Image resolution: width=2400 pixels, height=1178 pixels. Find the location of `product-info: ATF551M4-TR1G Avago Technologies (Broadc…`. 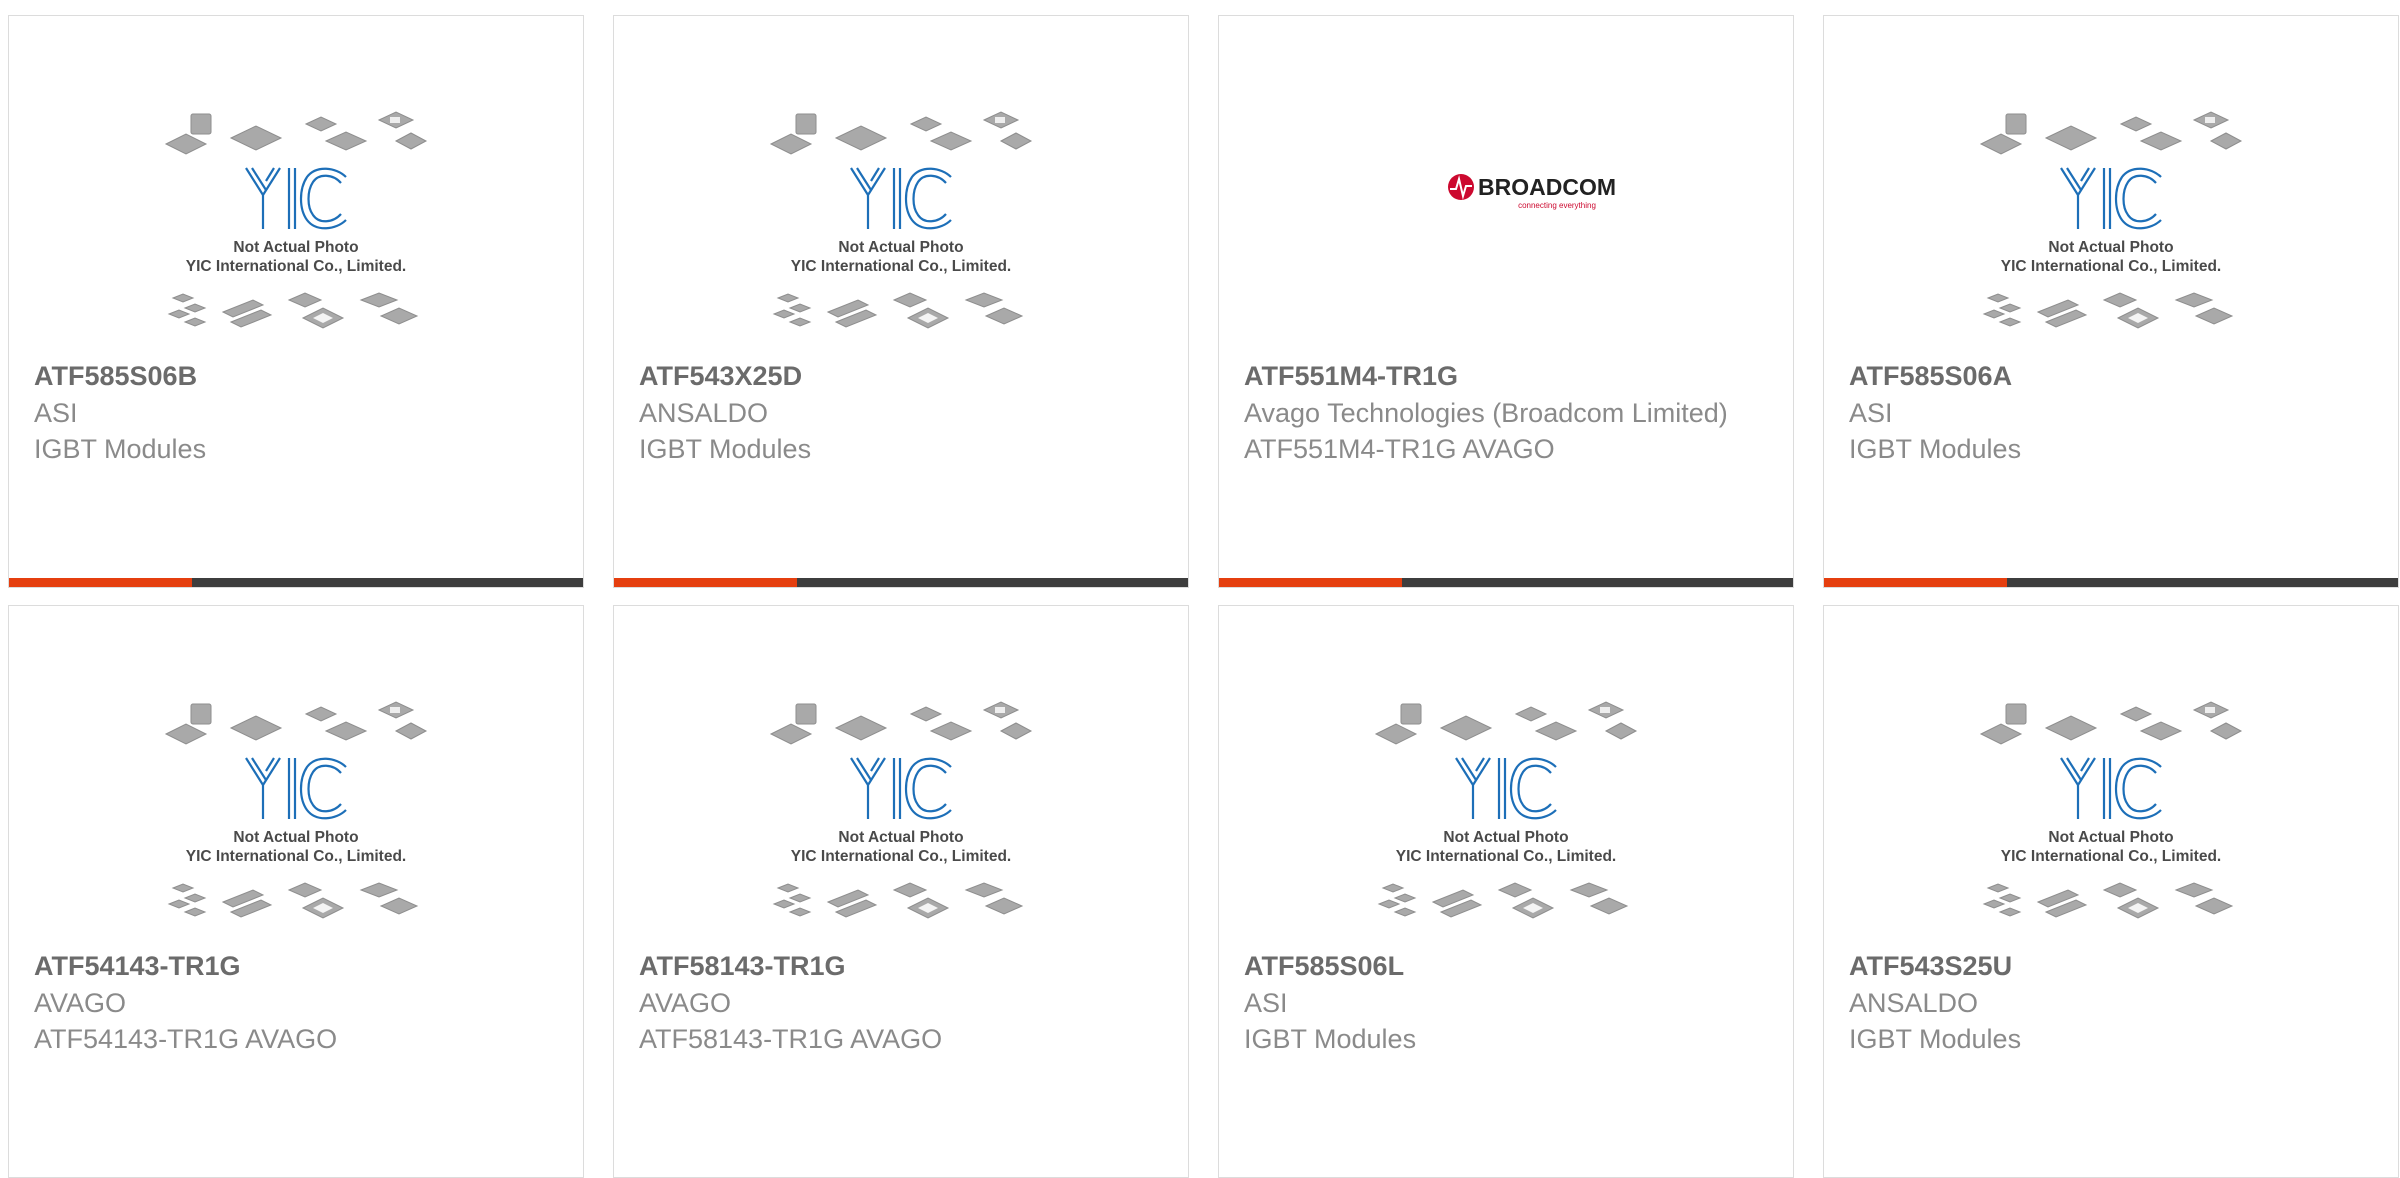

product-info: ATF551M4-TR1G Avago Technologies (Broadc… is located at coordinates (1506, 412).